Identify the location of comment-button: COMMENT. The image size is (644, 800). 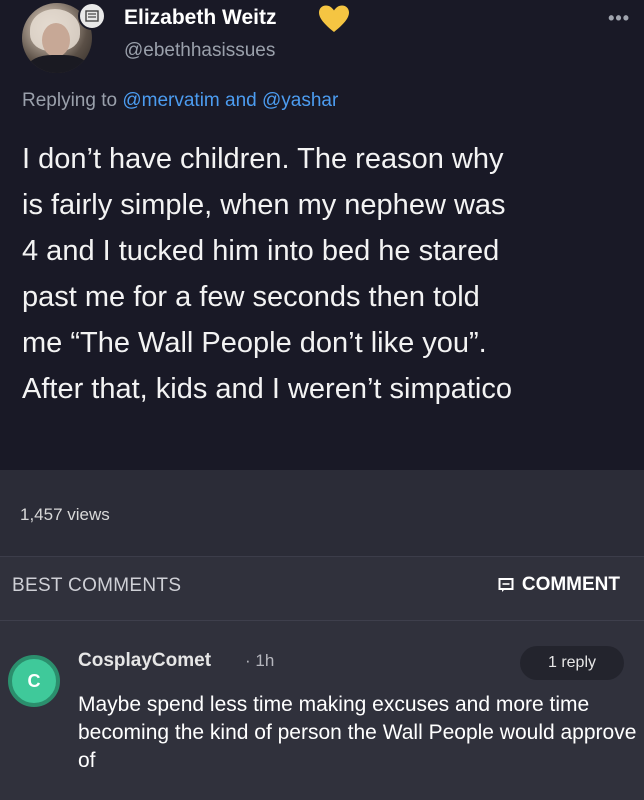
(559, 585).